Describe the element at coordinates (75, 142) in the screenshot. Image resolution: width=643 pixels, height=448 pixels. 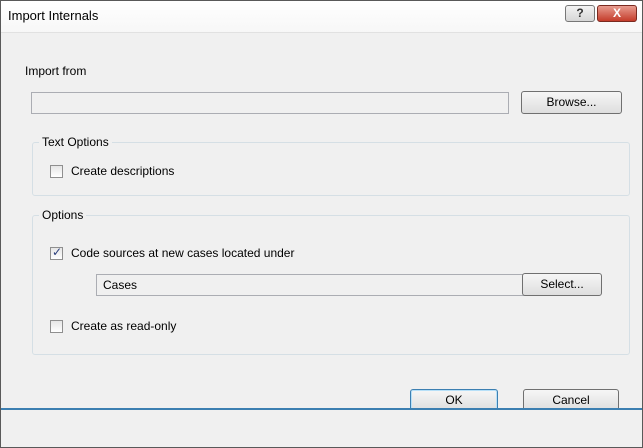
I see `text-options-legend: Text Options` at that location.